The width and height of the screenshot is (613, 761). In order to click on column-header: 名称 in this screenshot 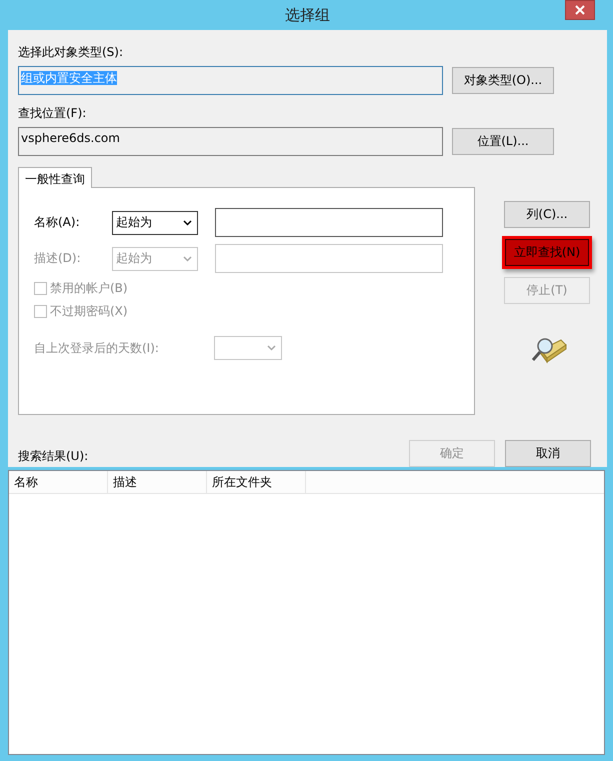, I will do `click(58, 482)`.